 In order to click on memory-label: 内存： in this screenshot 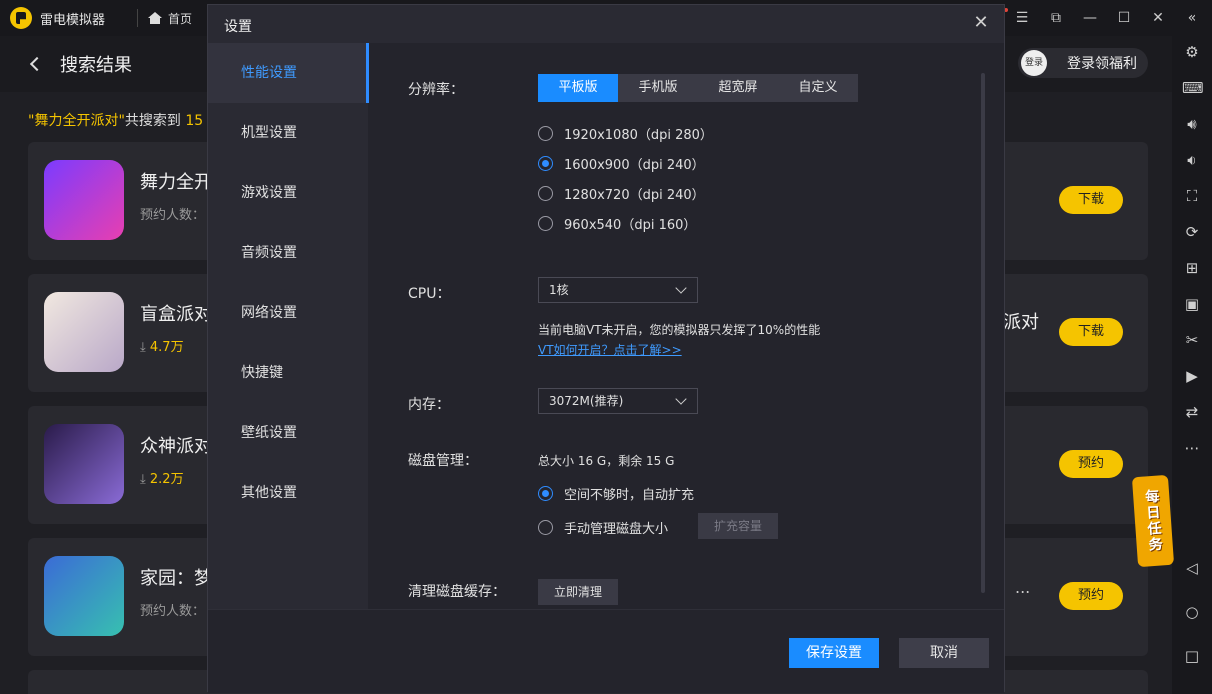, I will do `click(429, 405)`.